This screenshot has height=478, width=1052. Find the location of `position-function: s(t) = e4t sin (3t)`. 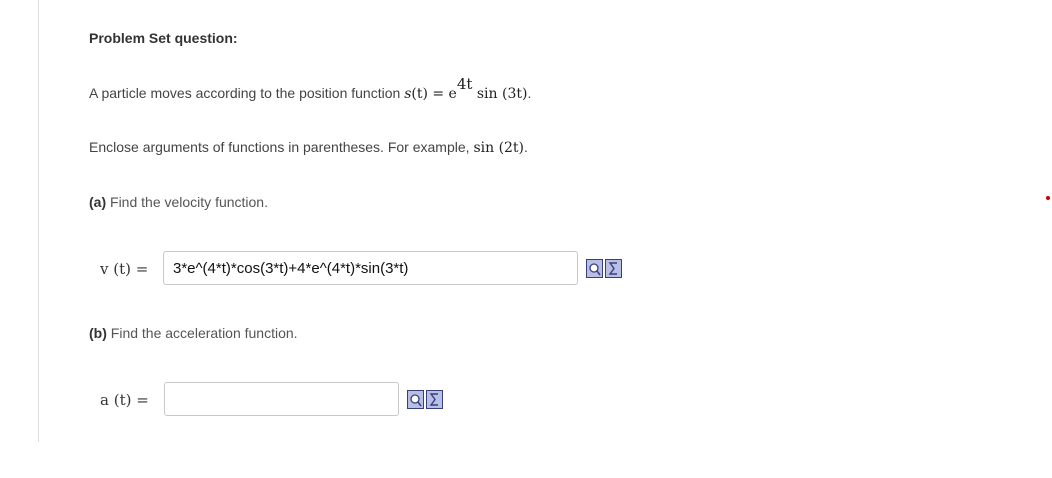

position-function: s(t) = e4t sin (3t) is located at coordinates (466, 88).